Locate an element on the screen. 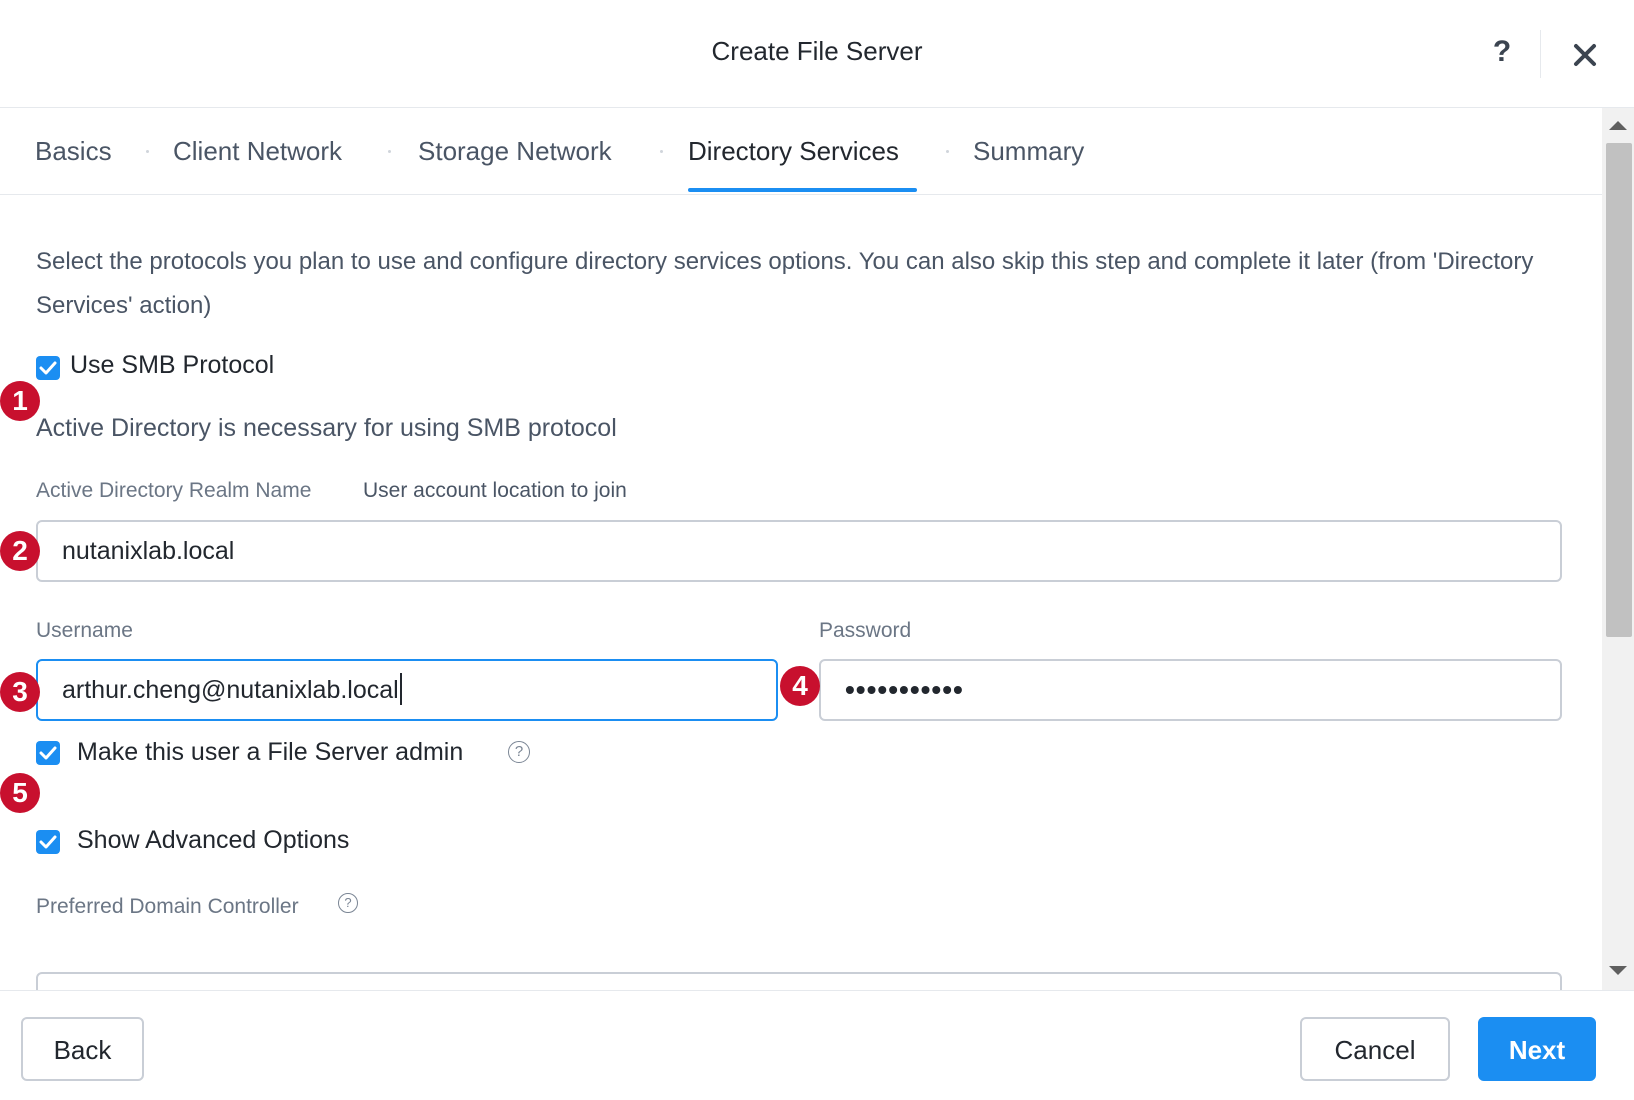  annotation-marker-1: 1 is located at coordinates (20, 401).